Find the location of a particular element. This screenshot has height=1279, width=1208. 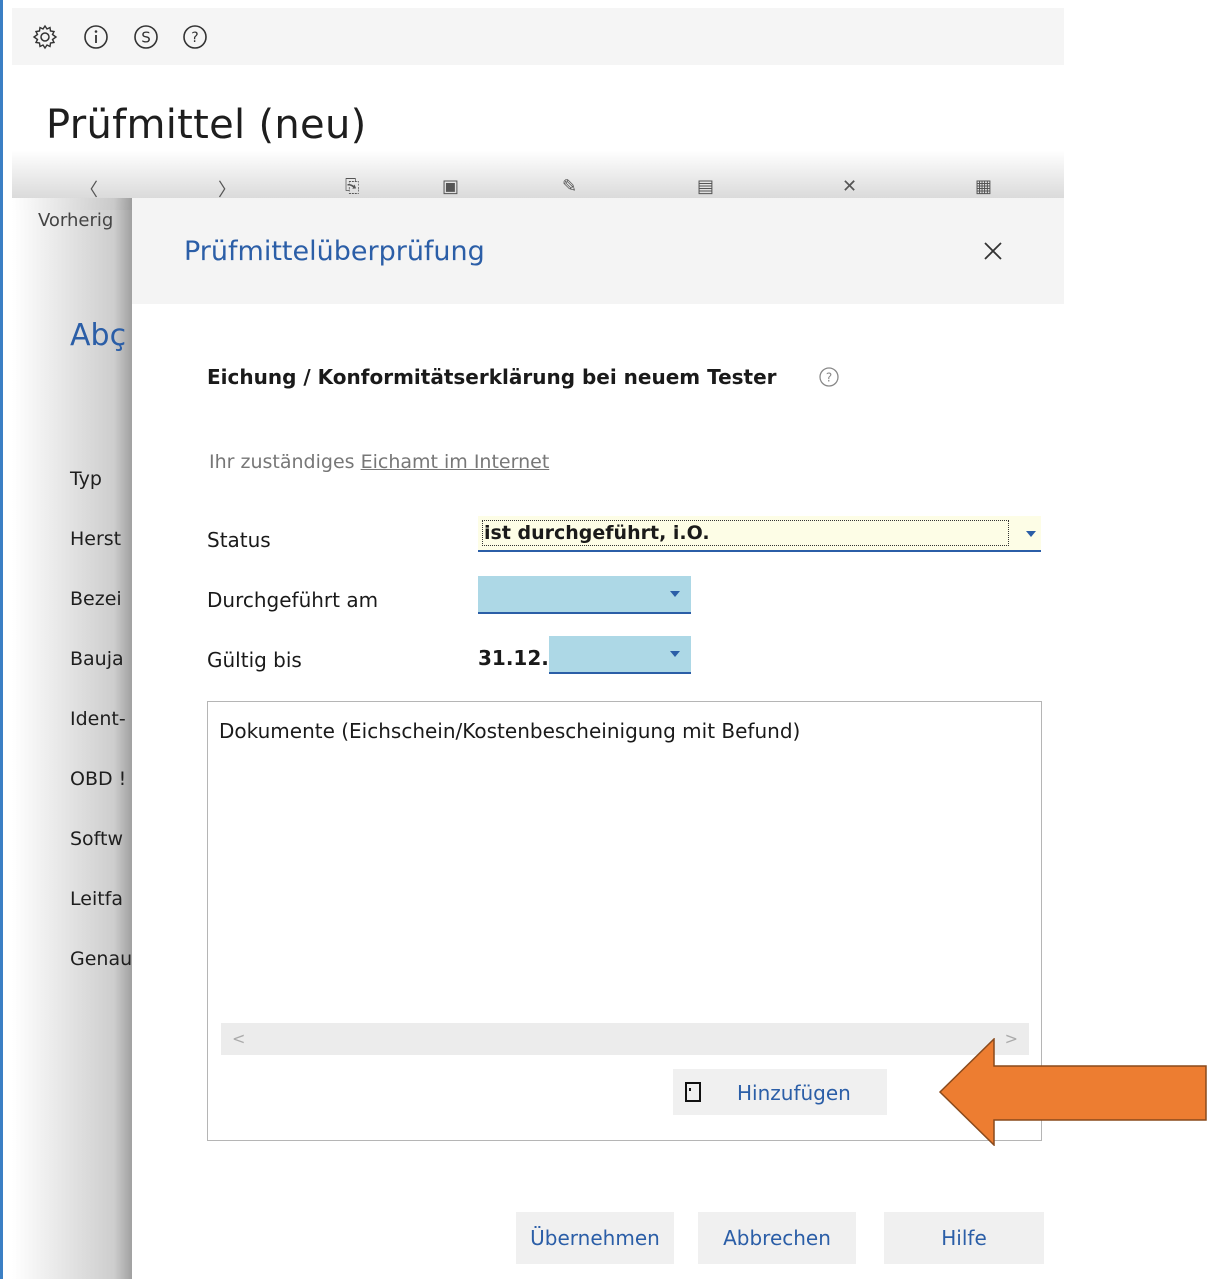

hint-text: Ihr zuständiges is located at coordinates (282, 462).